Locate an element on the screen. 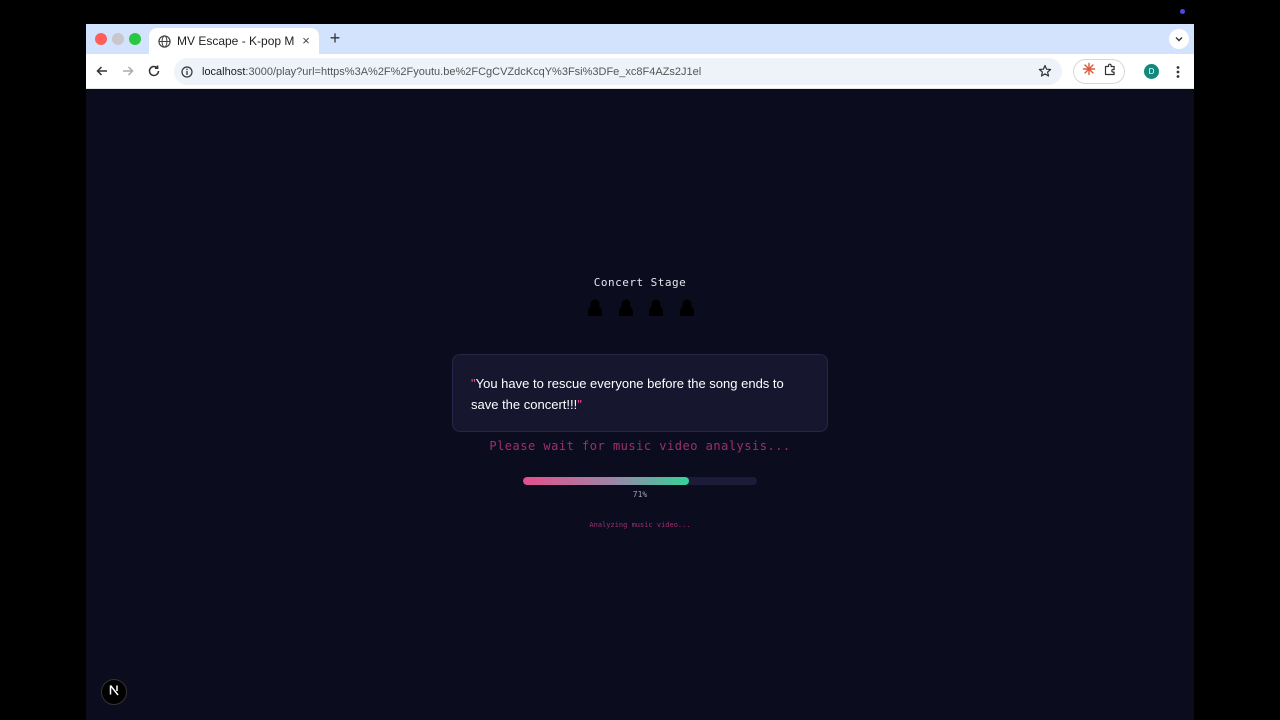 The image size is (1280, 720). forward-button is located at coordinates (128, 71).